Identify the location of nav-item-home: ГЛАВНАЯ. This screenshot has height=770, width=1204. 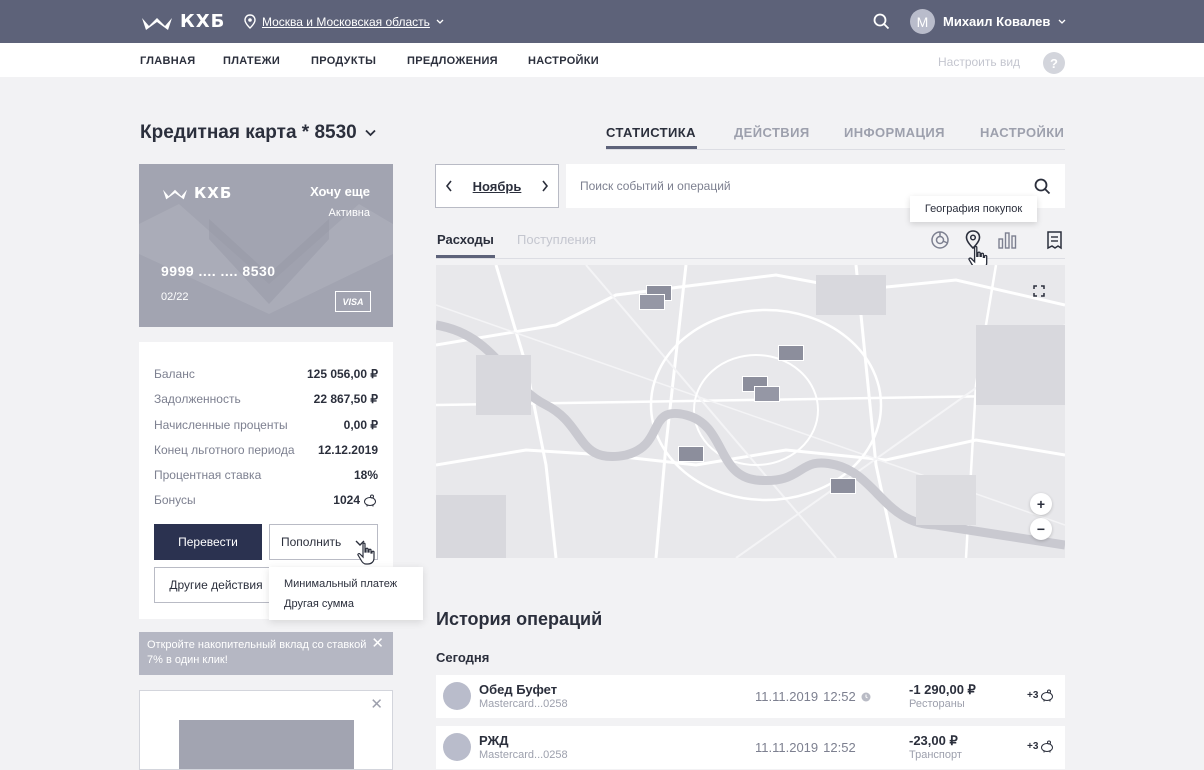
(167, 61).